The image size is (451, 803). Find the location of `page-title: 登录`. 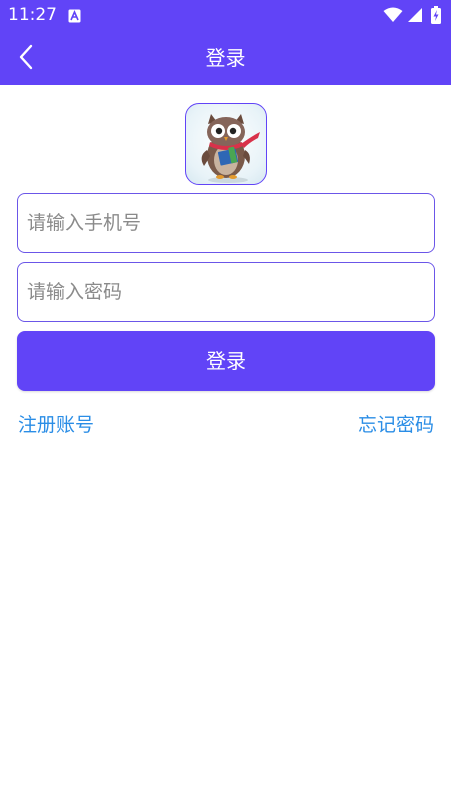

page-title: 登录 is located at coordinates (225, 58).